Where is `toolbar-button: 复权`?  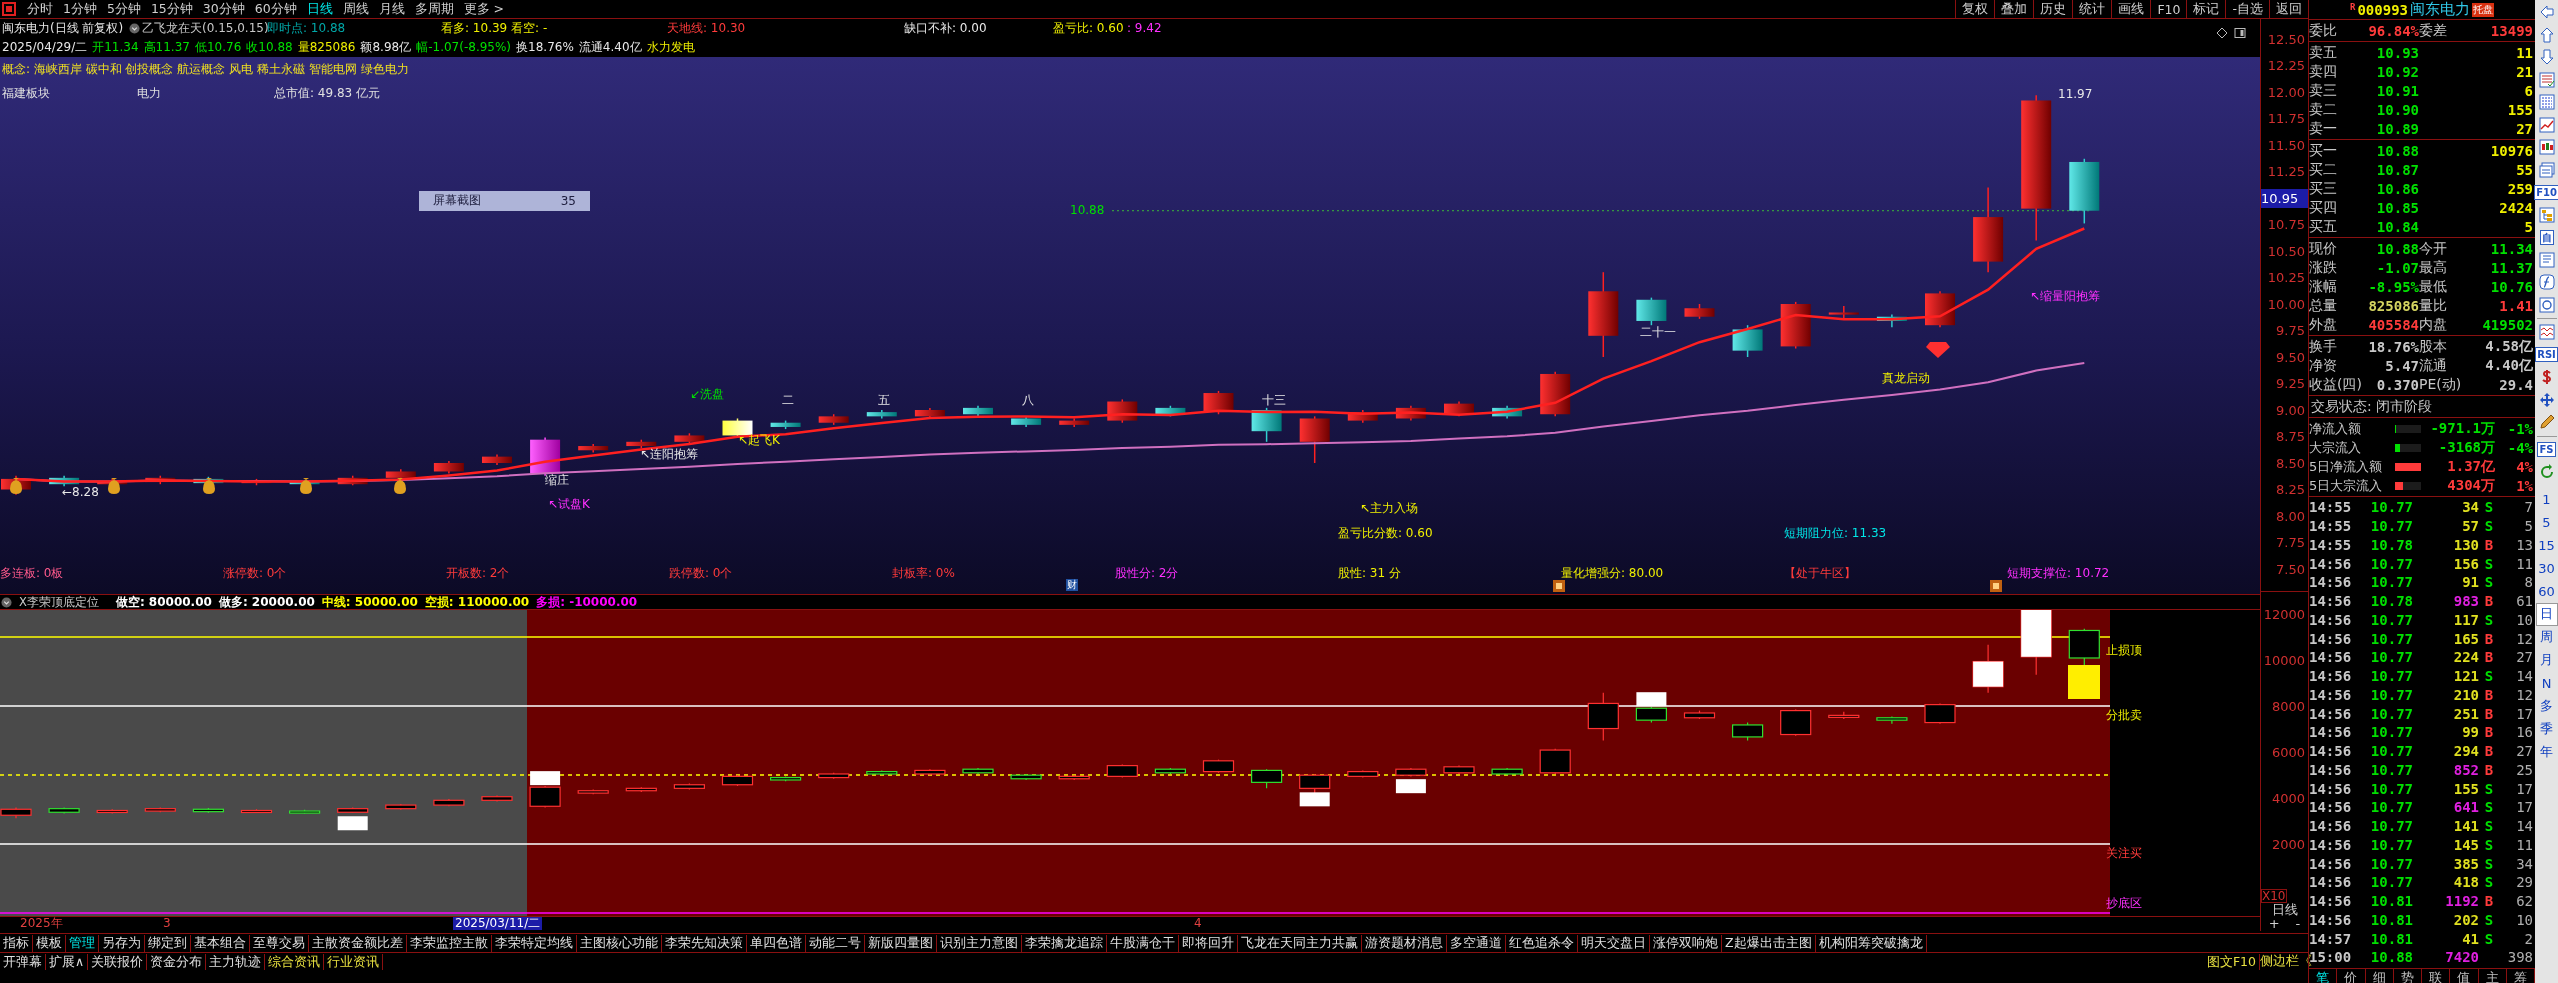 toolbar-button: 复权 is located at coordinates (1975, 9).